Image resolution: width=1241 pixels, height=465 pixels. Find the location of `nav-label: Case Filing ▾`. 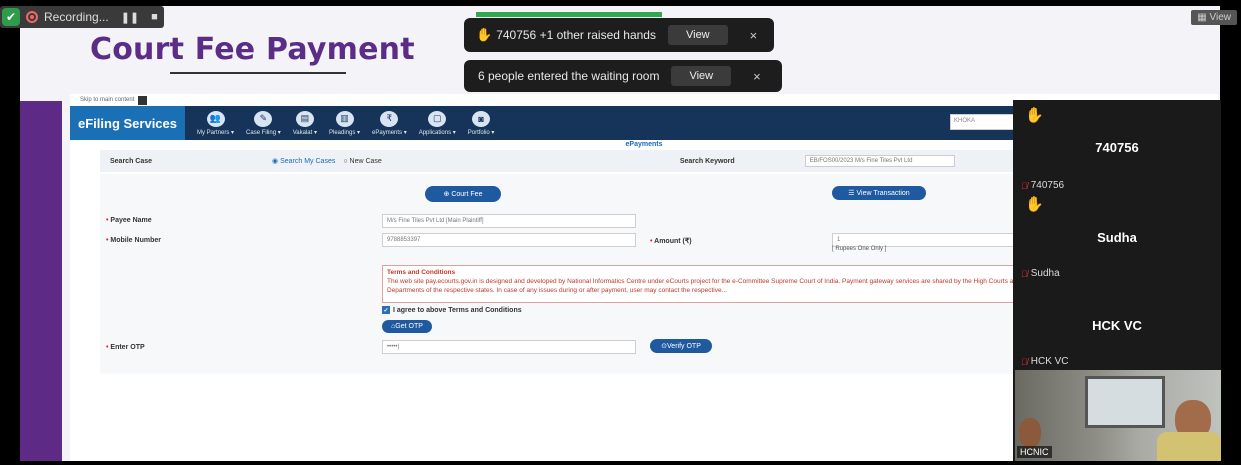

nav-label: Case Filing ▾ is located at coordinates (263, 132).